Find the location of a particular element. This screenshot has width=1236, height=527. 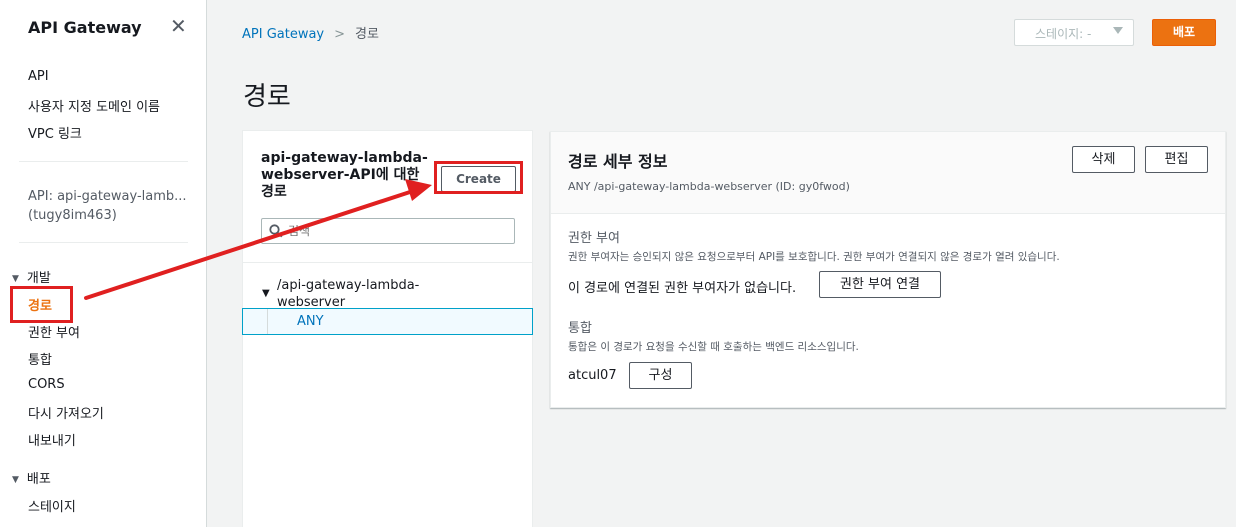

section-label: 개발 is located at coordinates (38, 278).